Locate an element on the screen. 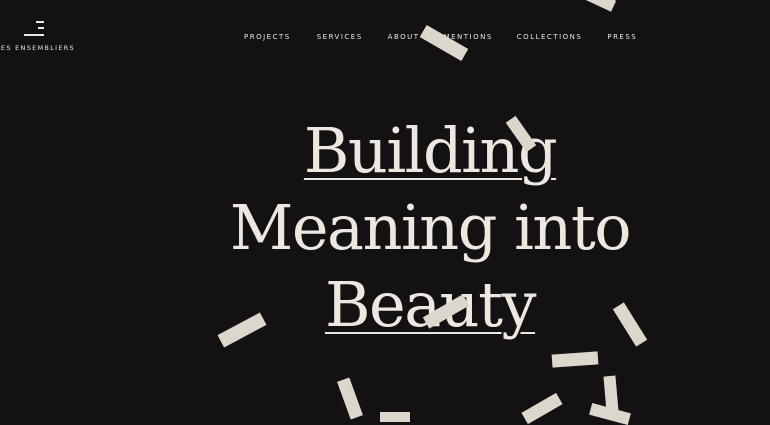 The height and width of the screenshot is (425, 770). hero-word-building: Building is located at coordinates (431, 150).